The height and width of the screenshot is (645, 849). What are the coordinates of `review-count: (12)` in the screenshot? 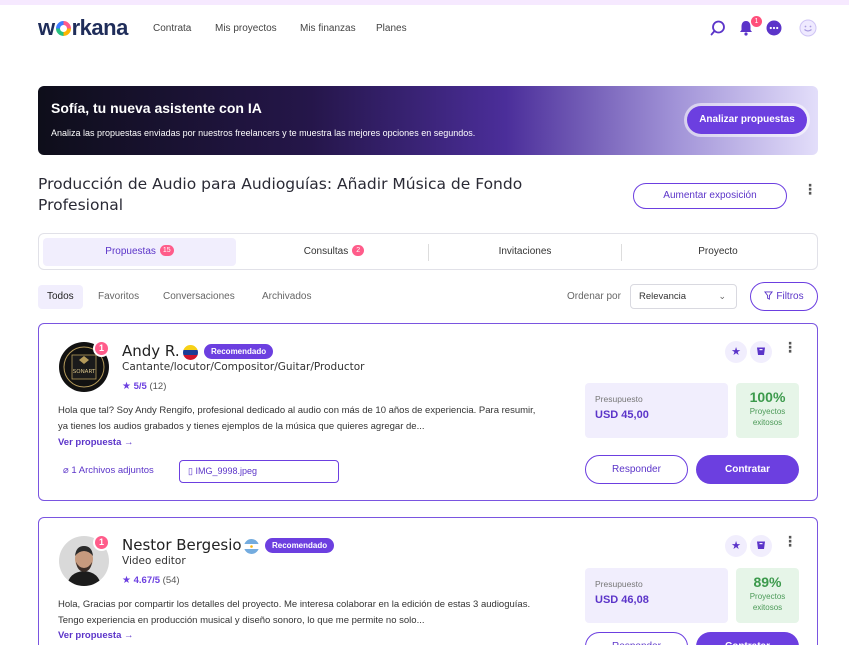 It's located at (158, 386).